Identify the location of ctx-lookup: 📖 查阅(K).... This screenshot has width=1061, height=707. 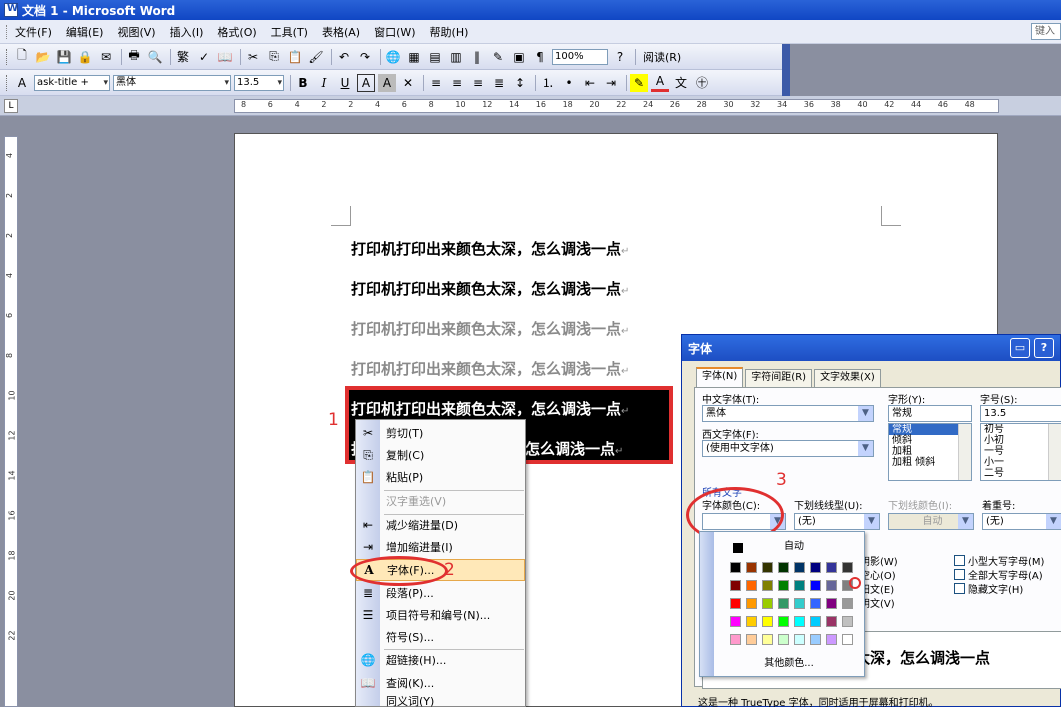
(440, 683).